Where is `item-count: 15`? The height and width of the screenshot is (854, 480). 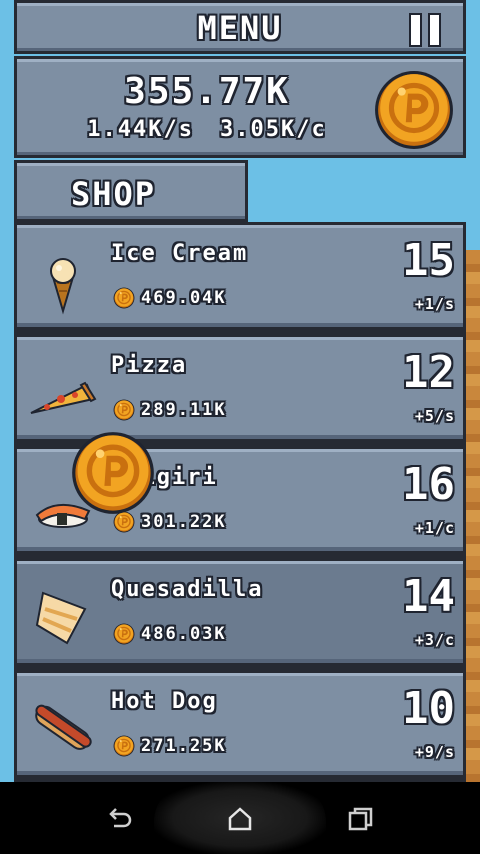
item-count: 15 is located at coordinates (428, 260).